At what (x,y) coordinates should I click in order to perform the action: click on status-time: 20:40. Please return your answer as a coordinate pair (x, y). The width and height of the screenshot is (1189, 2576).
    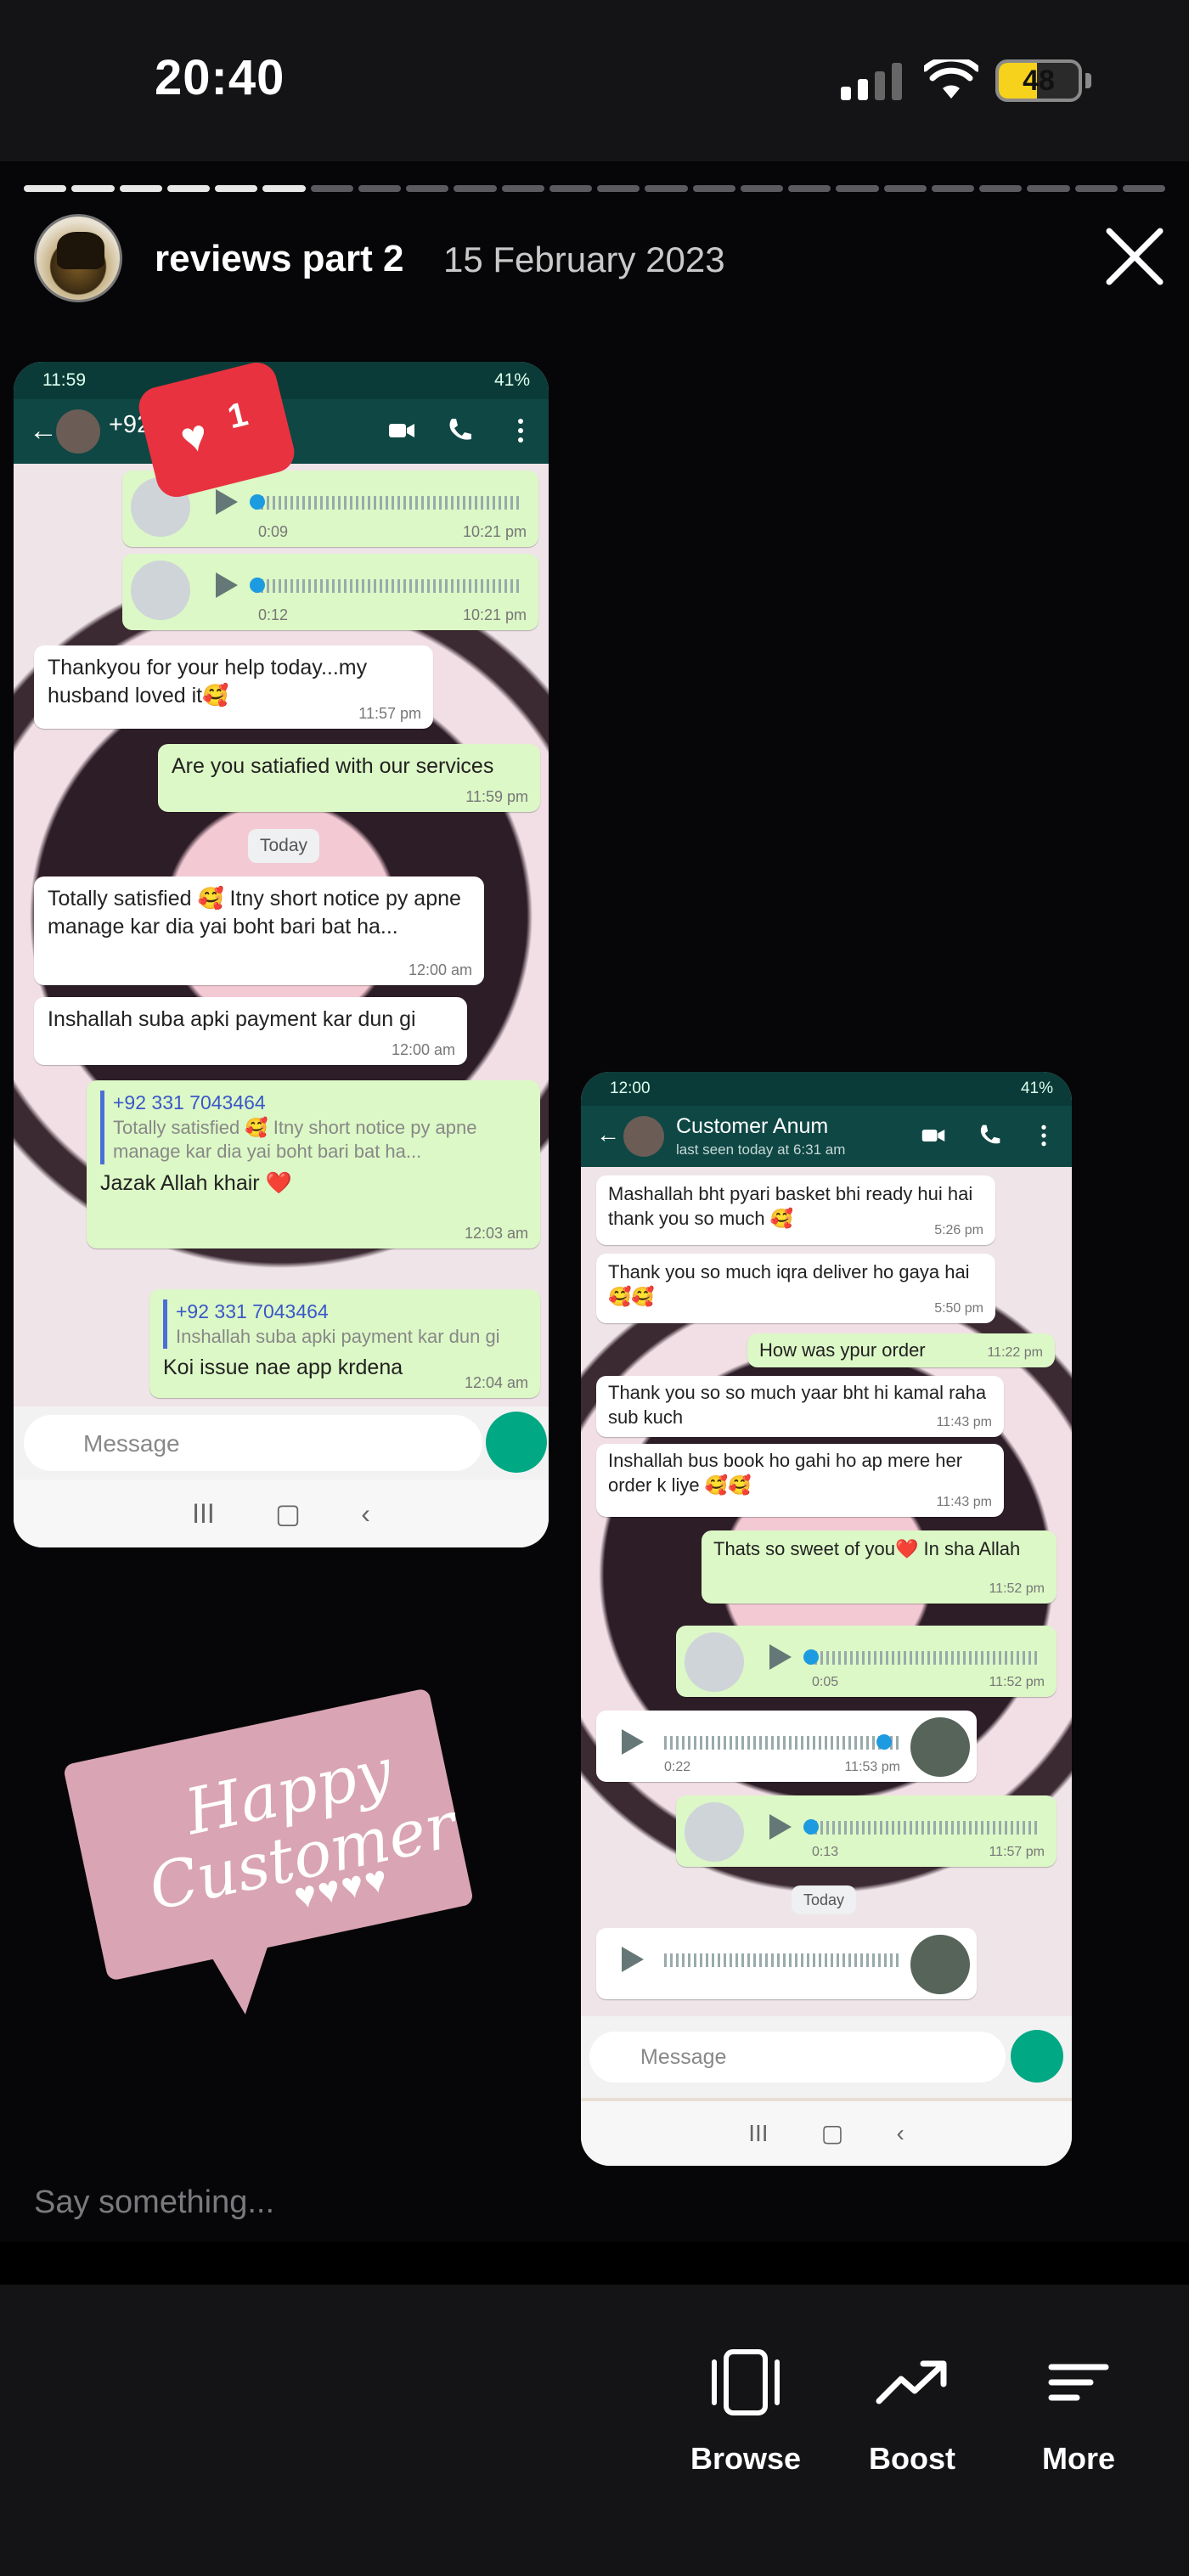
    Looking at the image, I should click on (220, 77).